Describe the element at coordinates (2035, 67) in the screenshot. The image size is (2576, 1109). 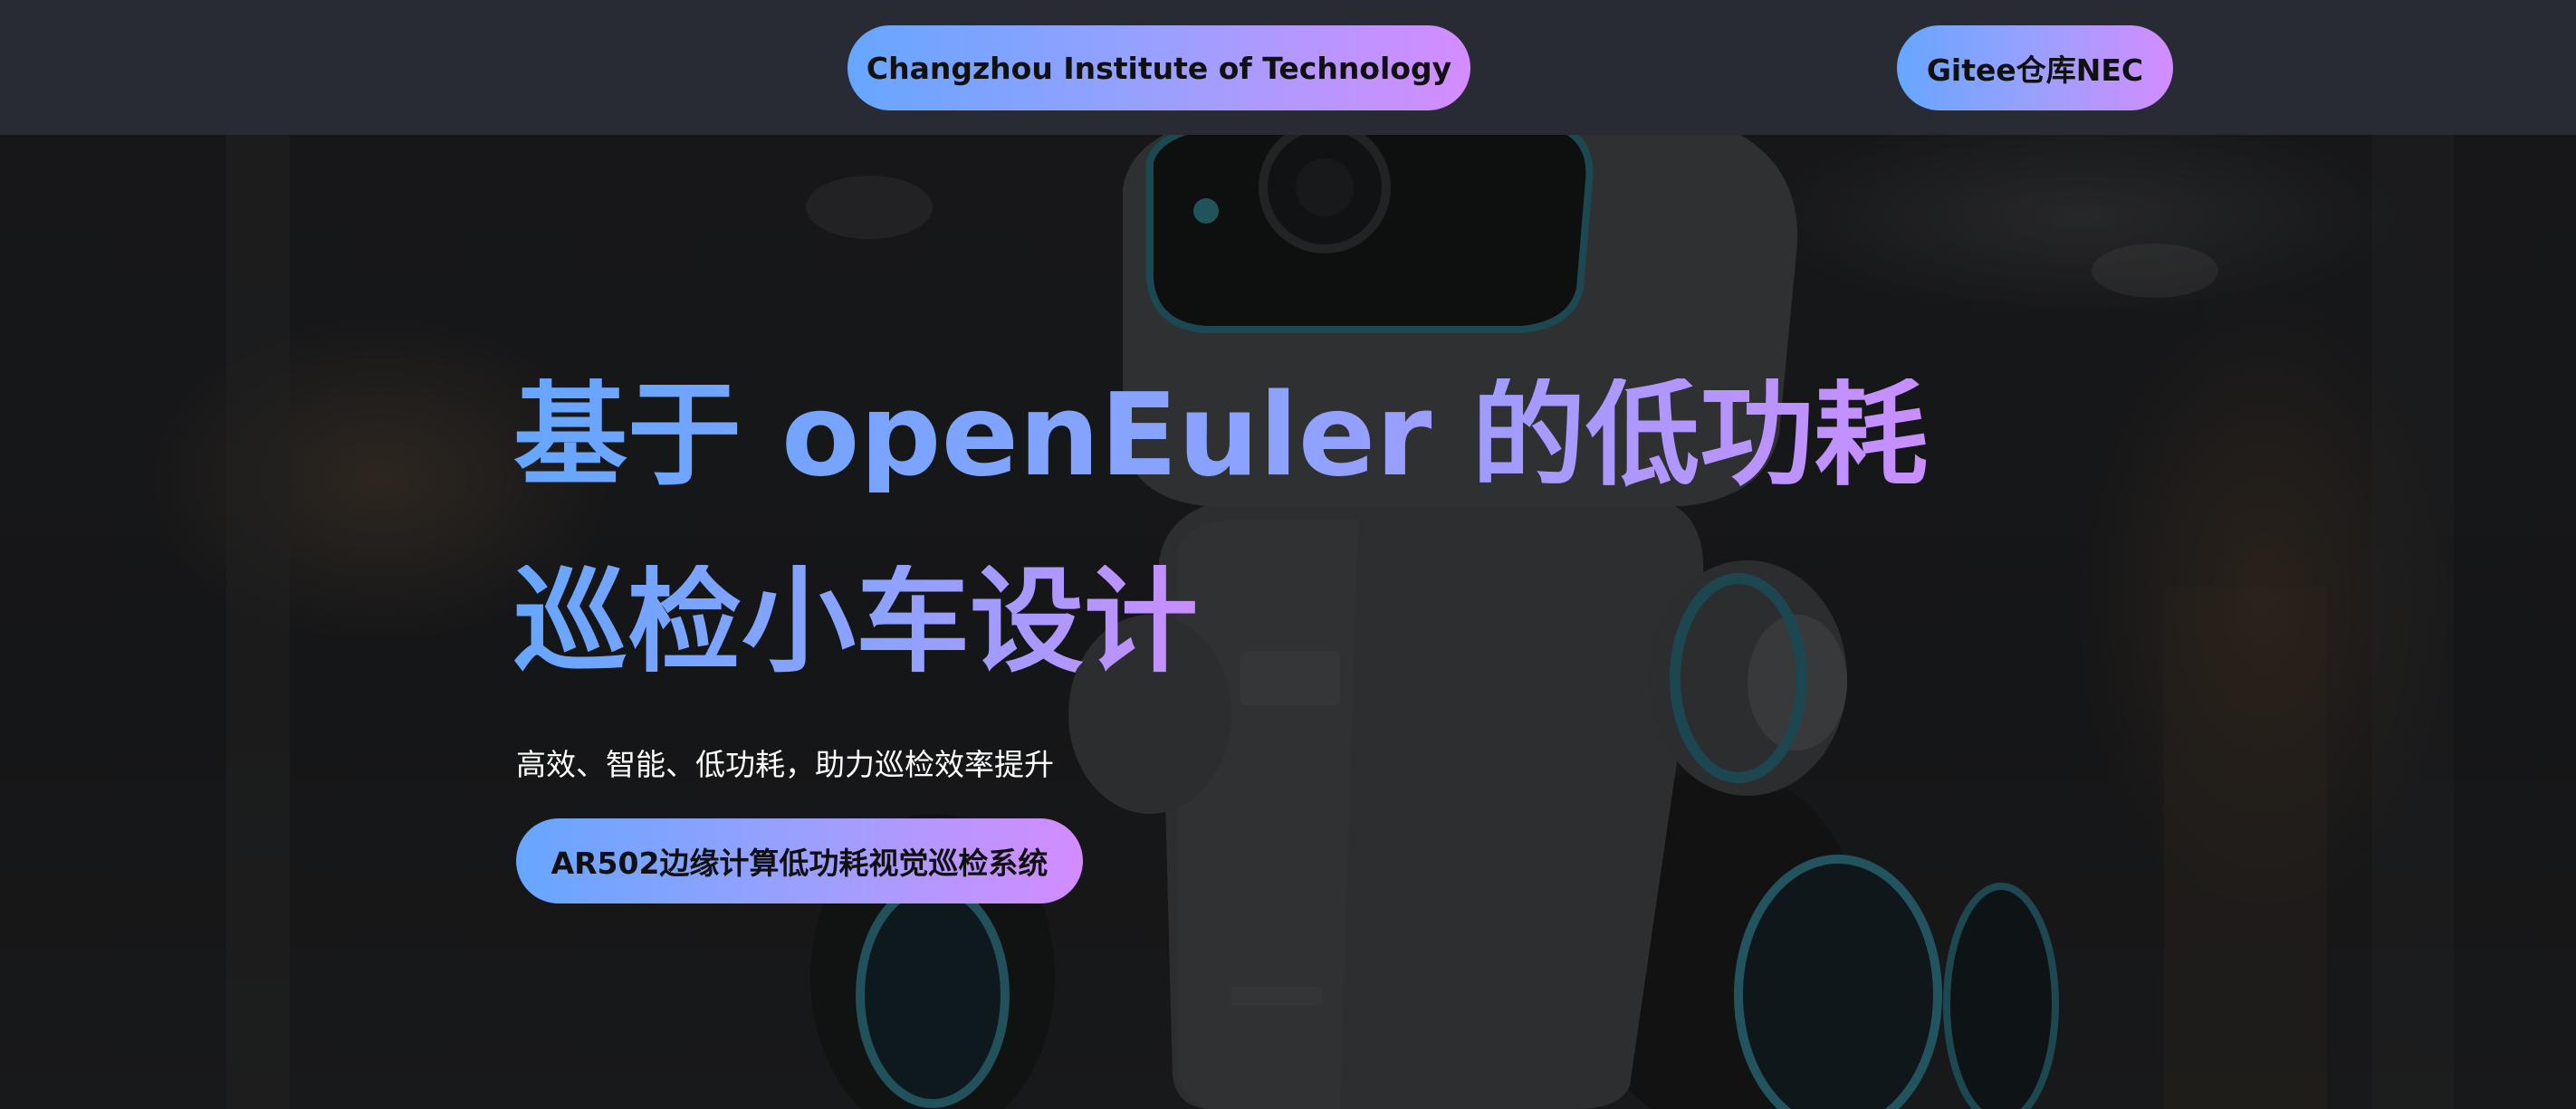
I see `gitee-repo-button: Gitee仓库NEC` at that location.